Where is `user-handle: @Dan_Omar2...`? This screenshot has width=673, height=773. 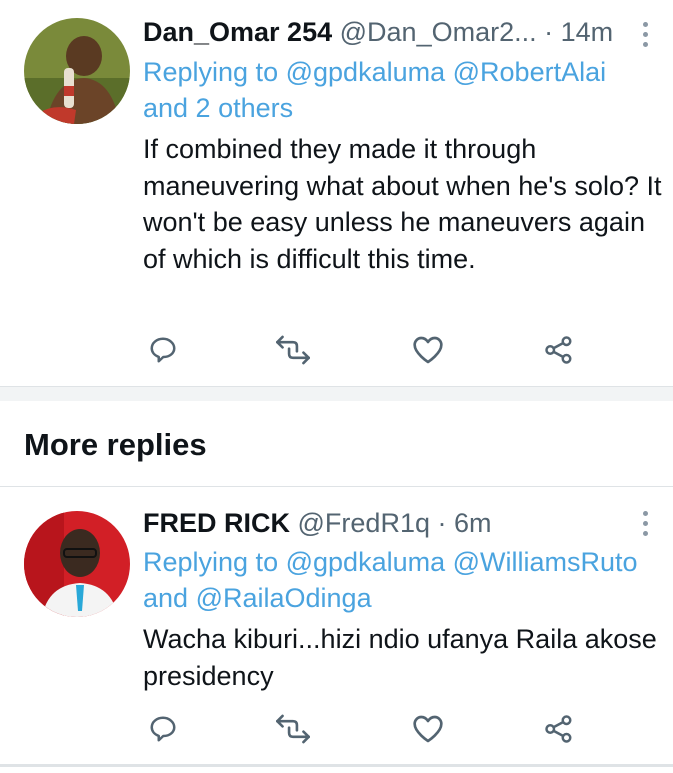
user-handle: @Dan_Omar2... is located at coordinates (438, 32).